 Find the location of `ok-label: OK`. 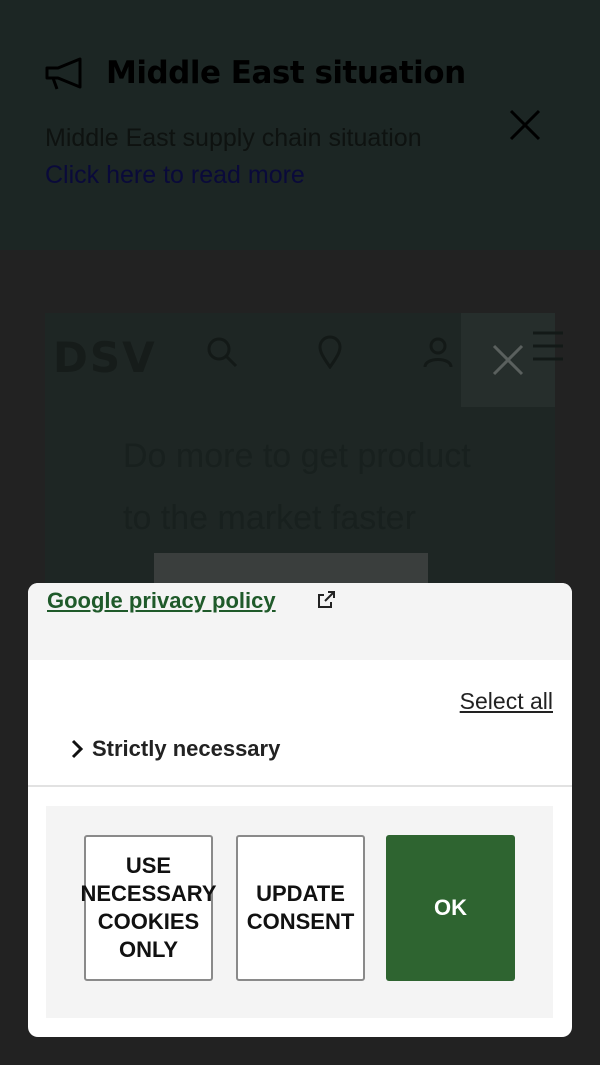

ok-label: OK is located at coordinates (450, 907).